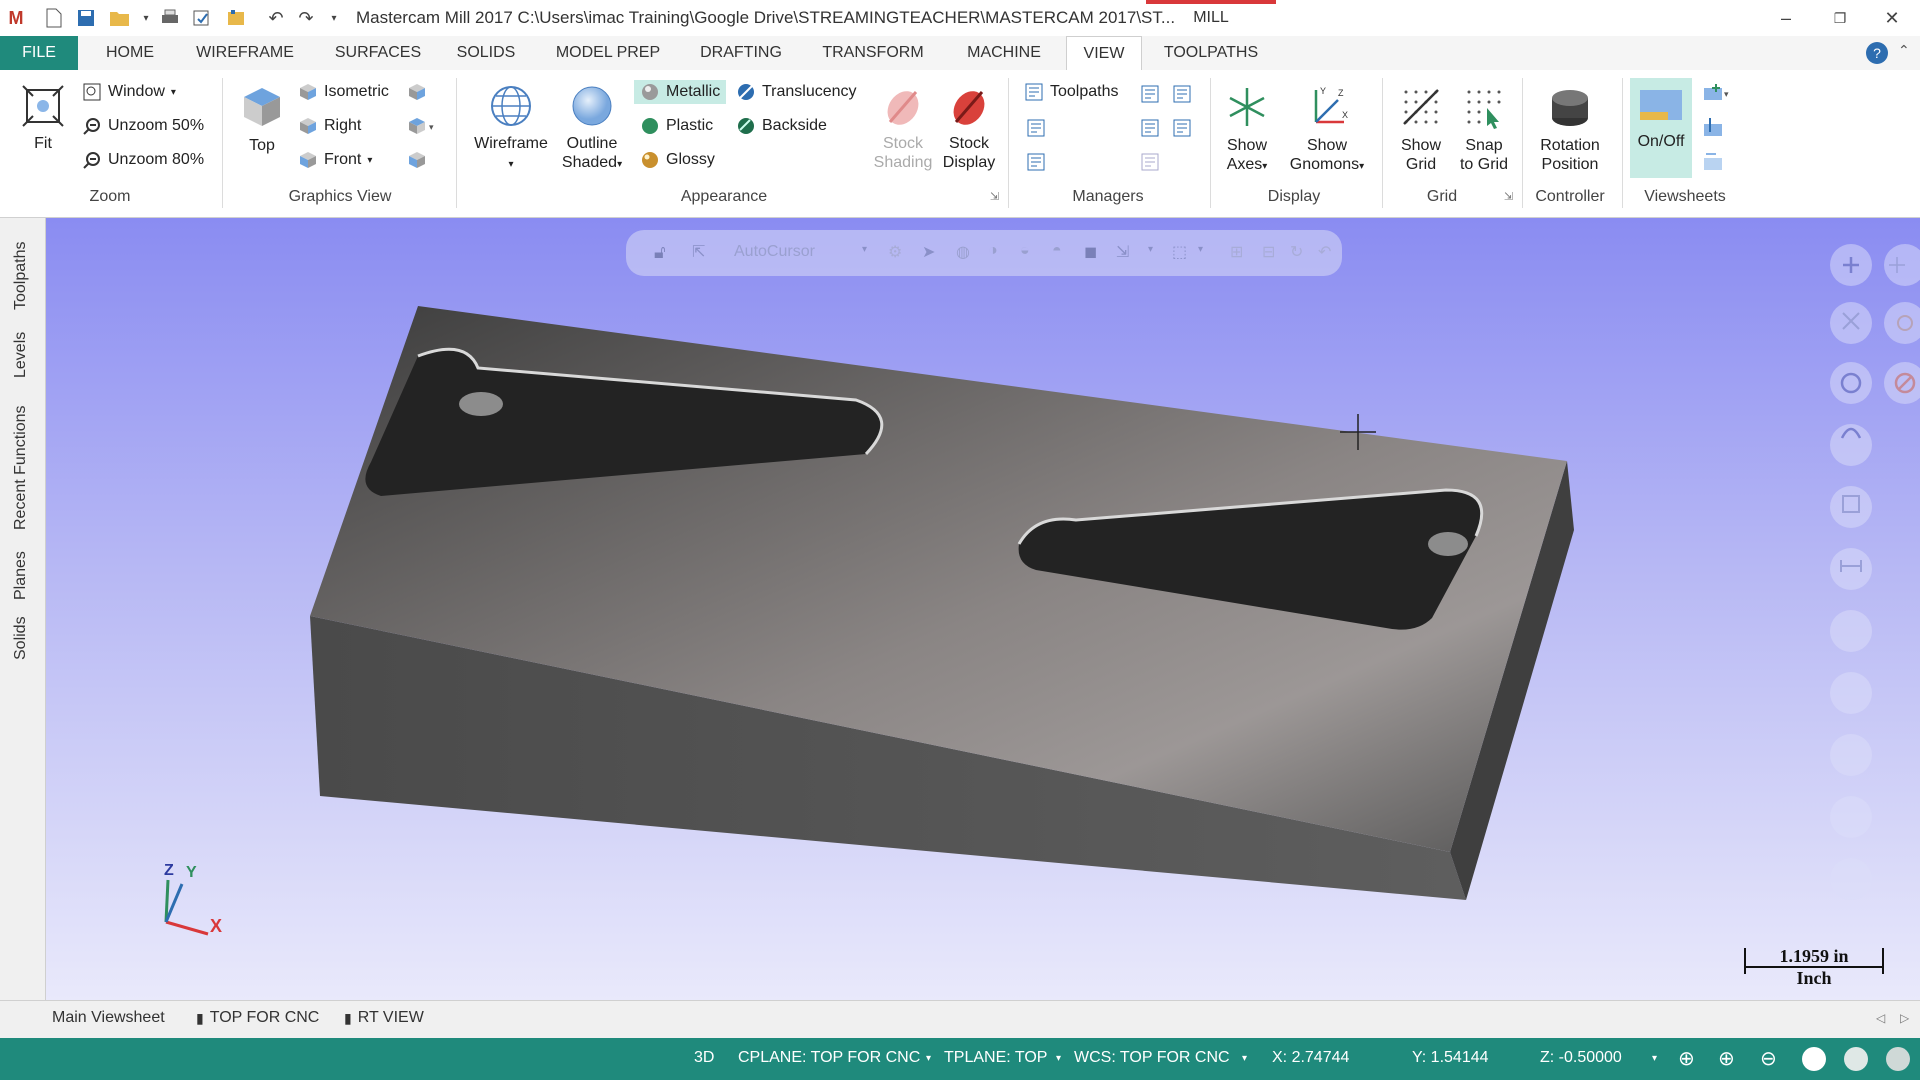 The height and width of the screenshot is (1080, 1920). Describe the element at coordinates (21, 467) in the screenshot. I see `dock-tab-recent-functions: Recent Functions` at that location.